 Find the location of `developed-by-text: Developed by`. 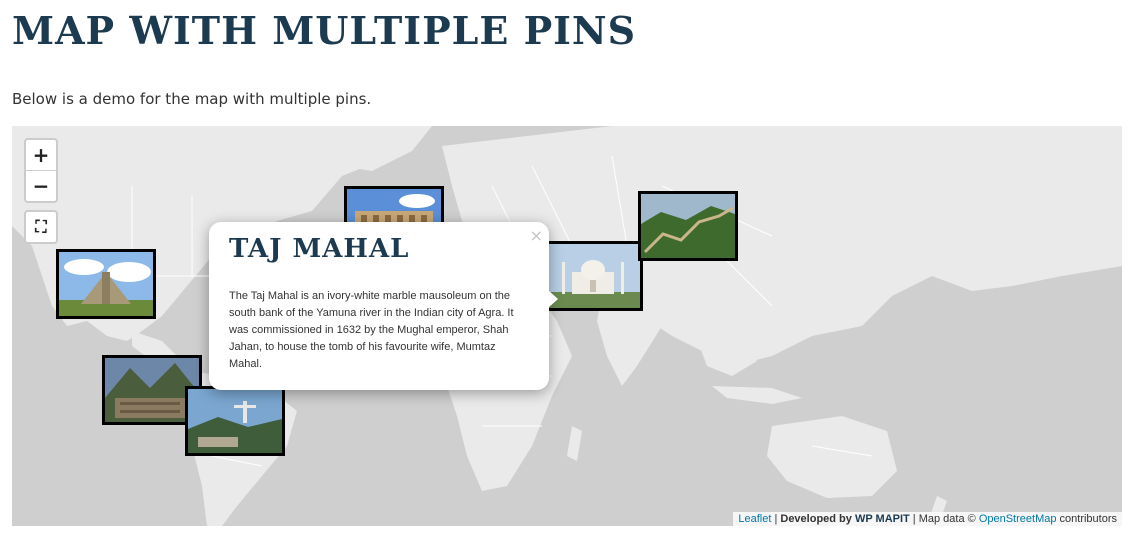

developed-by-text: Developed by is located at coordinates (817, 519).